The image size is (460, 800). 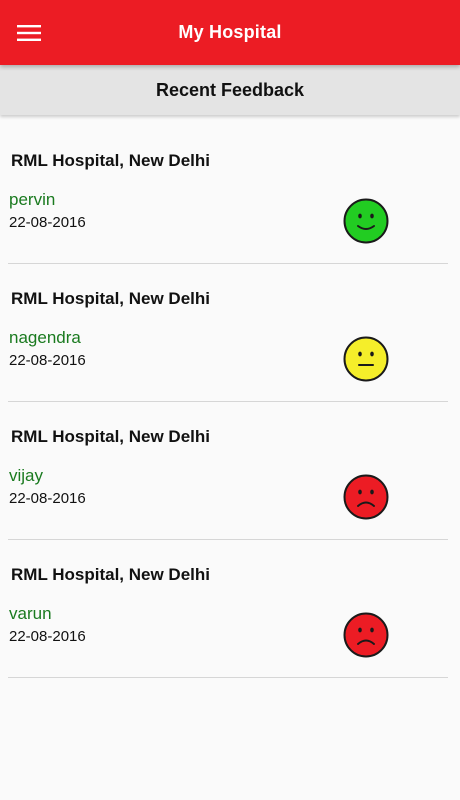 I want to click on patient-name: pervin, so click(x=32, y=199).